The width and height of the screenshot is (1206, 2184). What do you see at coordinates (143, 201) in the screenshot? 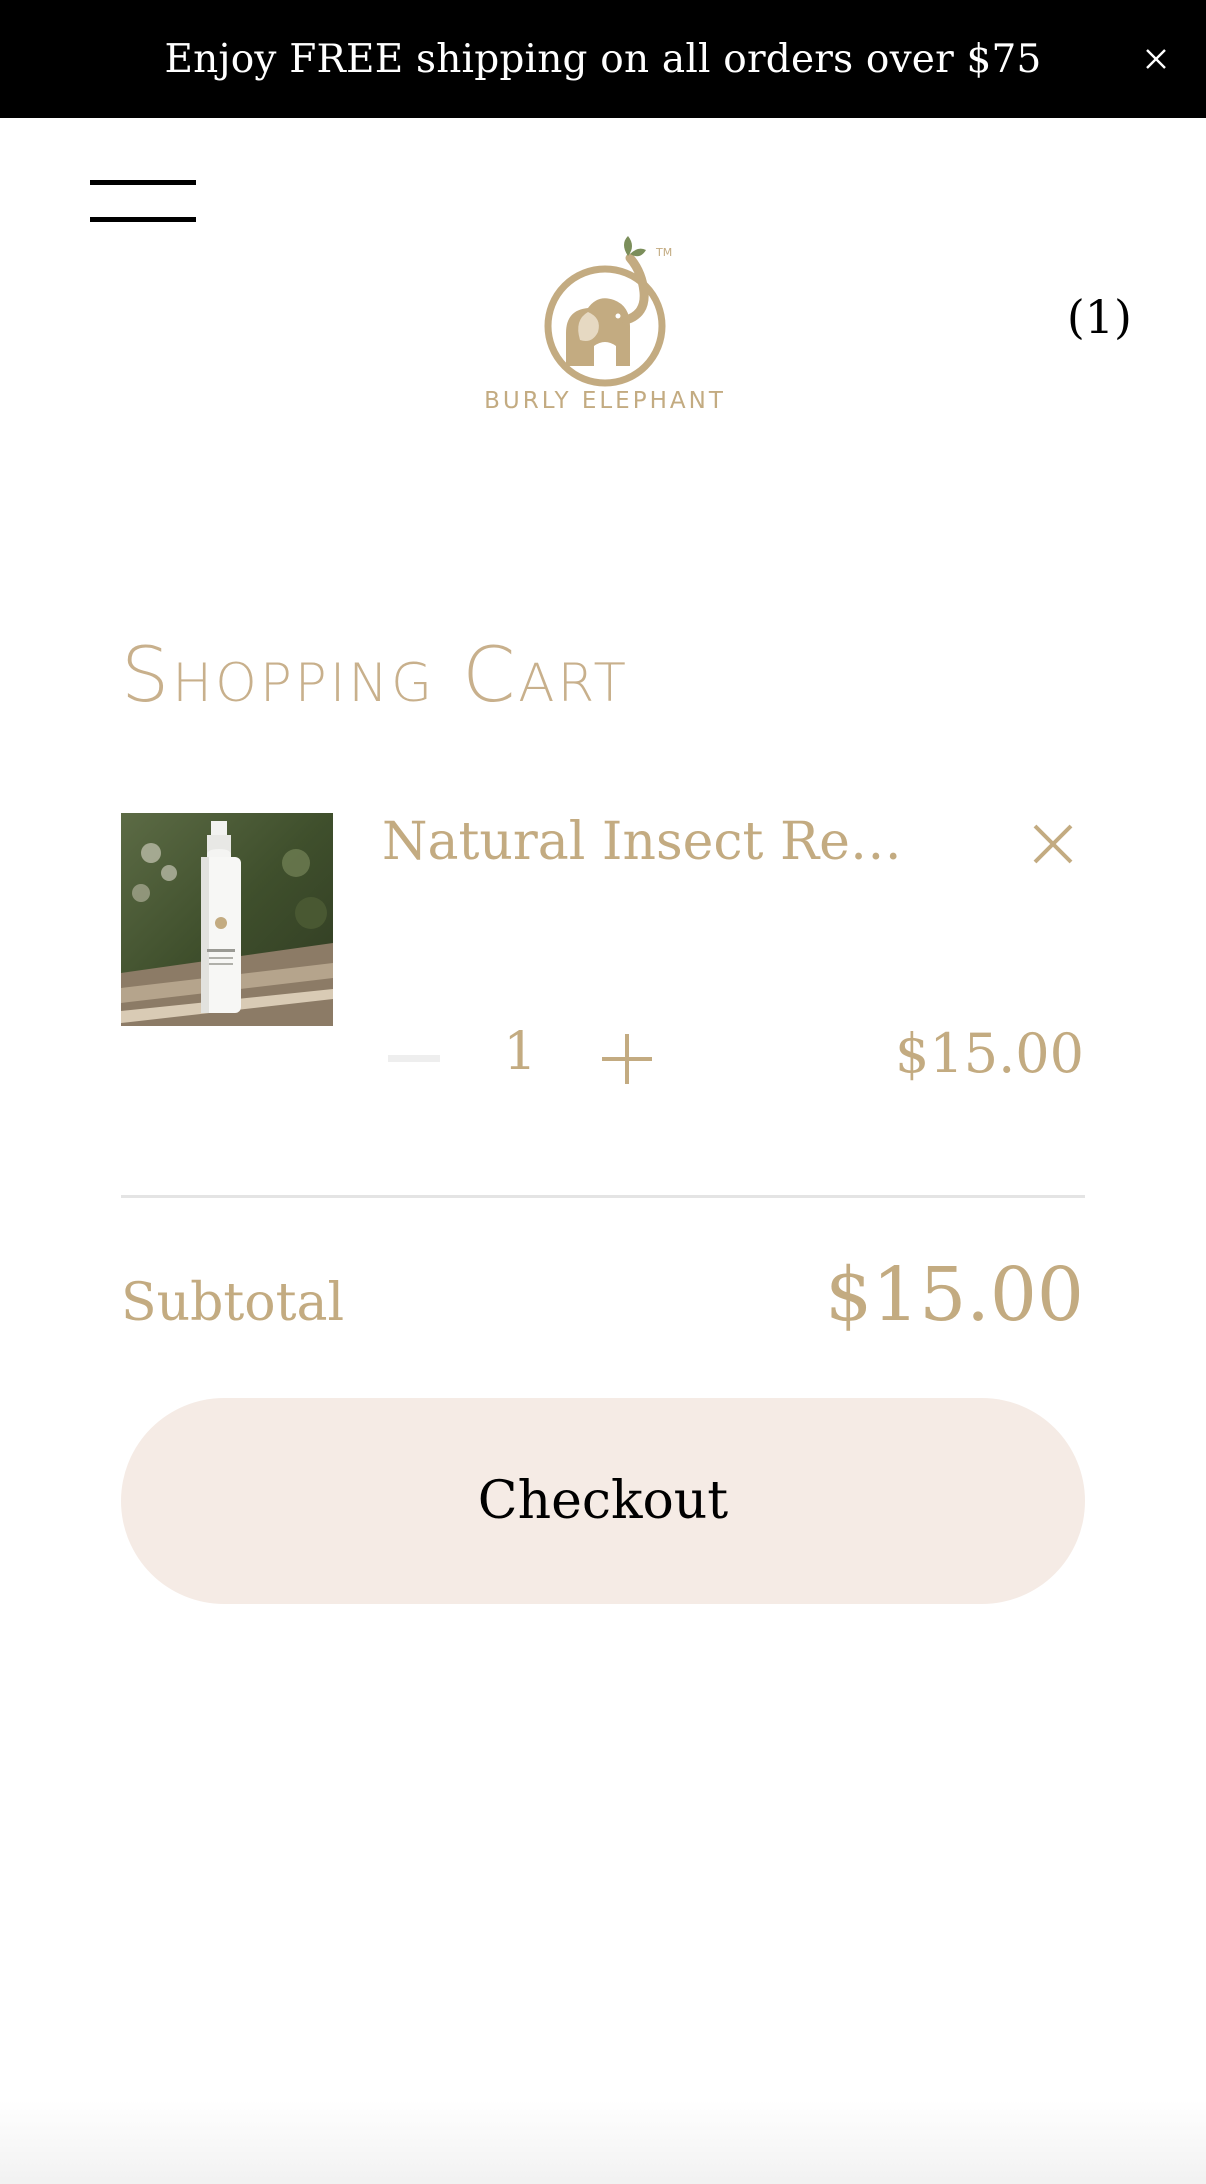
I see `menu-button` at bounding box center [143, 201].